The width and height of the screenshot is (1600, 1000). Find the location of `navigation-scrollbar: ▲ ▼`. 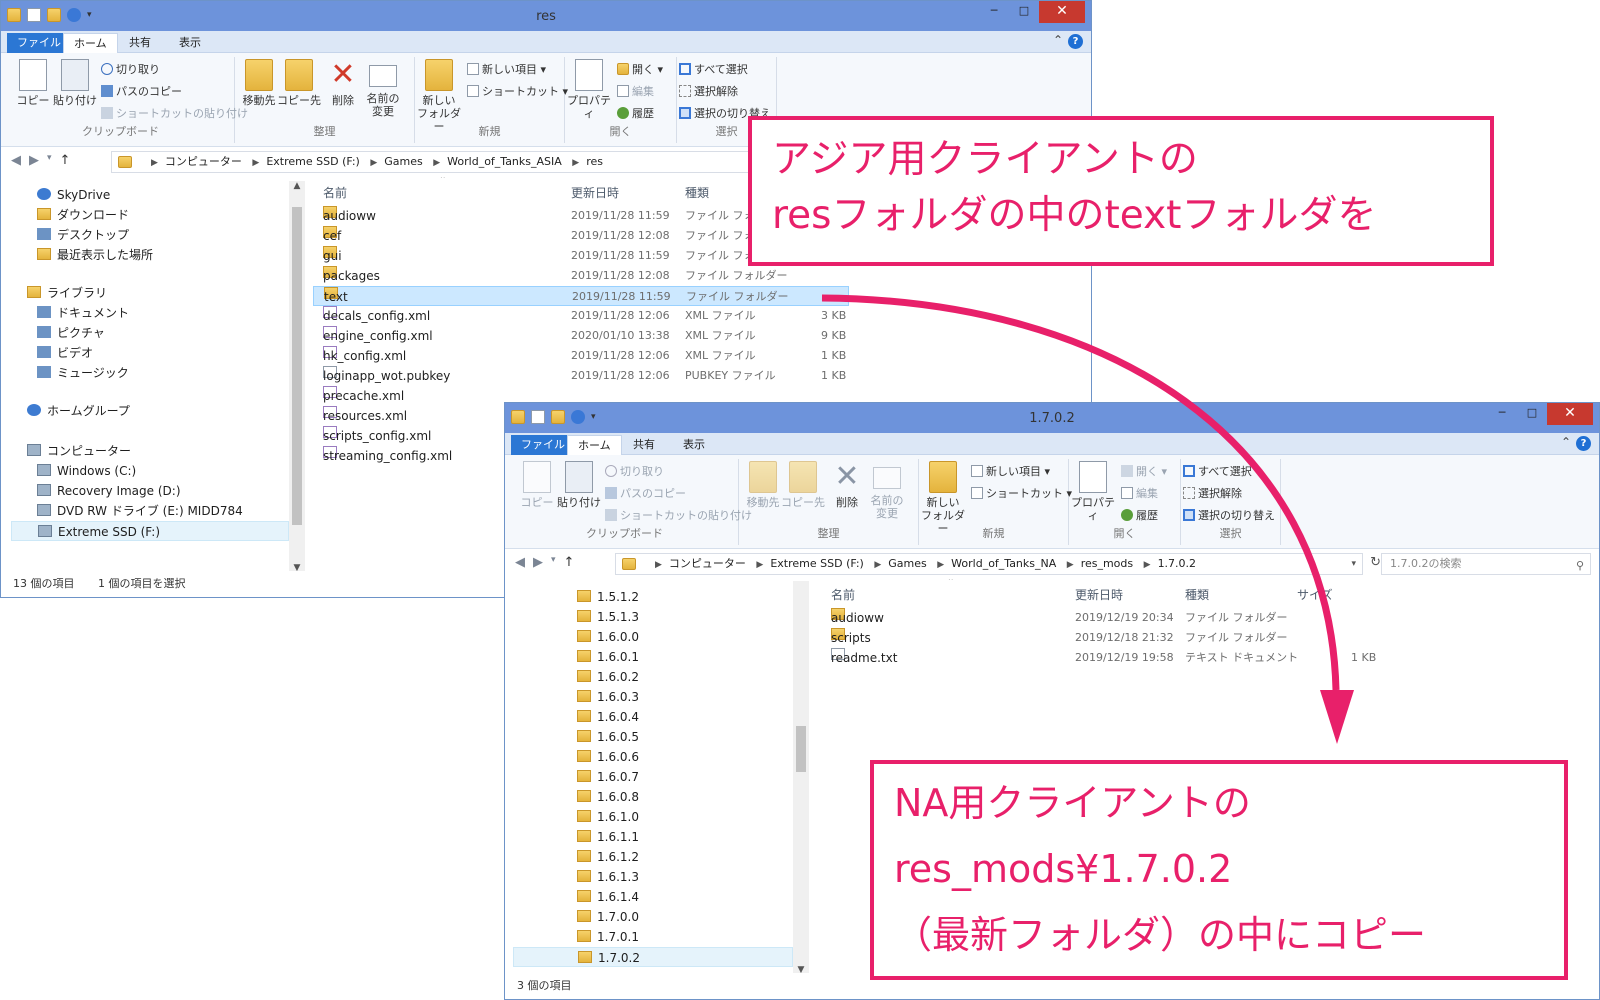

navigation-scrollbar: ▲ ▼ is located at coordinates (297, 377).